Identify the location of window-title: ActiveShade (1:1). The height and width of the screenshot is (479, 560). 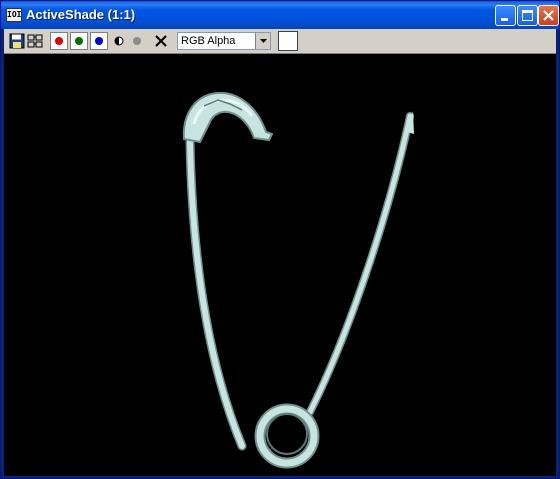
(81, 14).